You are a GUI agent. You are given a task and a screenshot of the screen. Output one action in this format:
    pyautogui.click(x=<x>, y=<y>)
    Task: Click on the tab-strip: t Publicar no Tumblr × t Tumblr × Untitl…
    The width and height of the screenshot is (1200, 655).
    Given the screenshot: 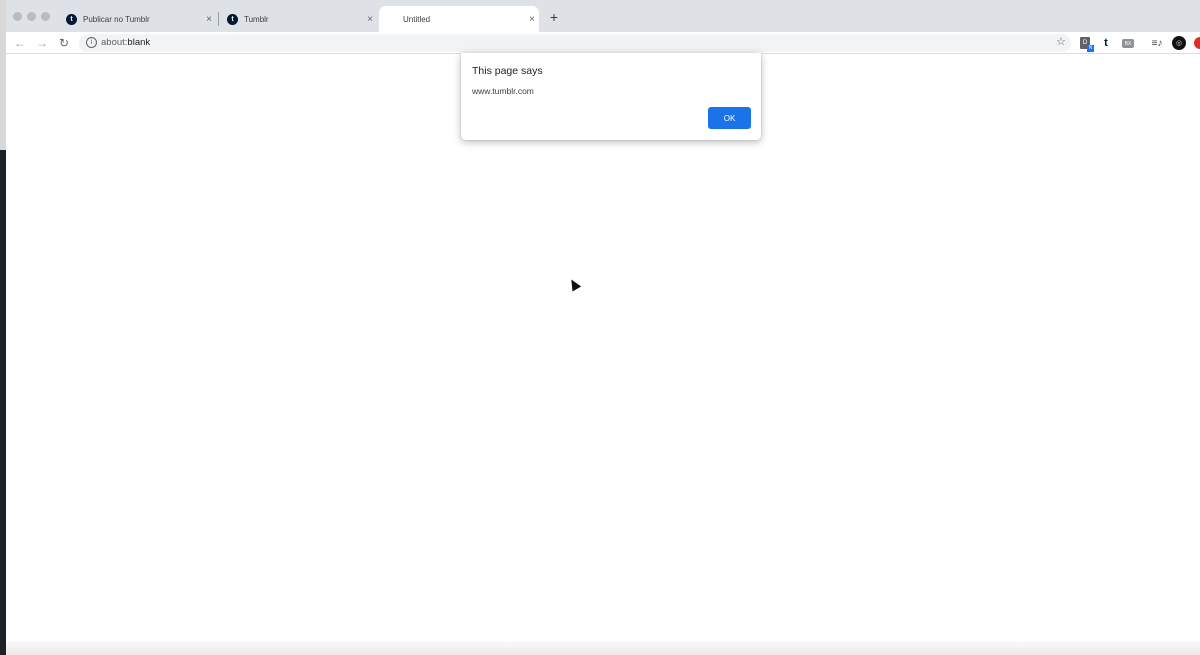 What is the action you would take?
    pyautogui.click(x=603, y=16)
    